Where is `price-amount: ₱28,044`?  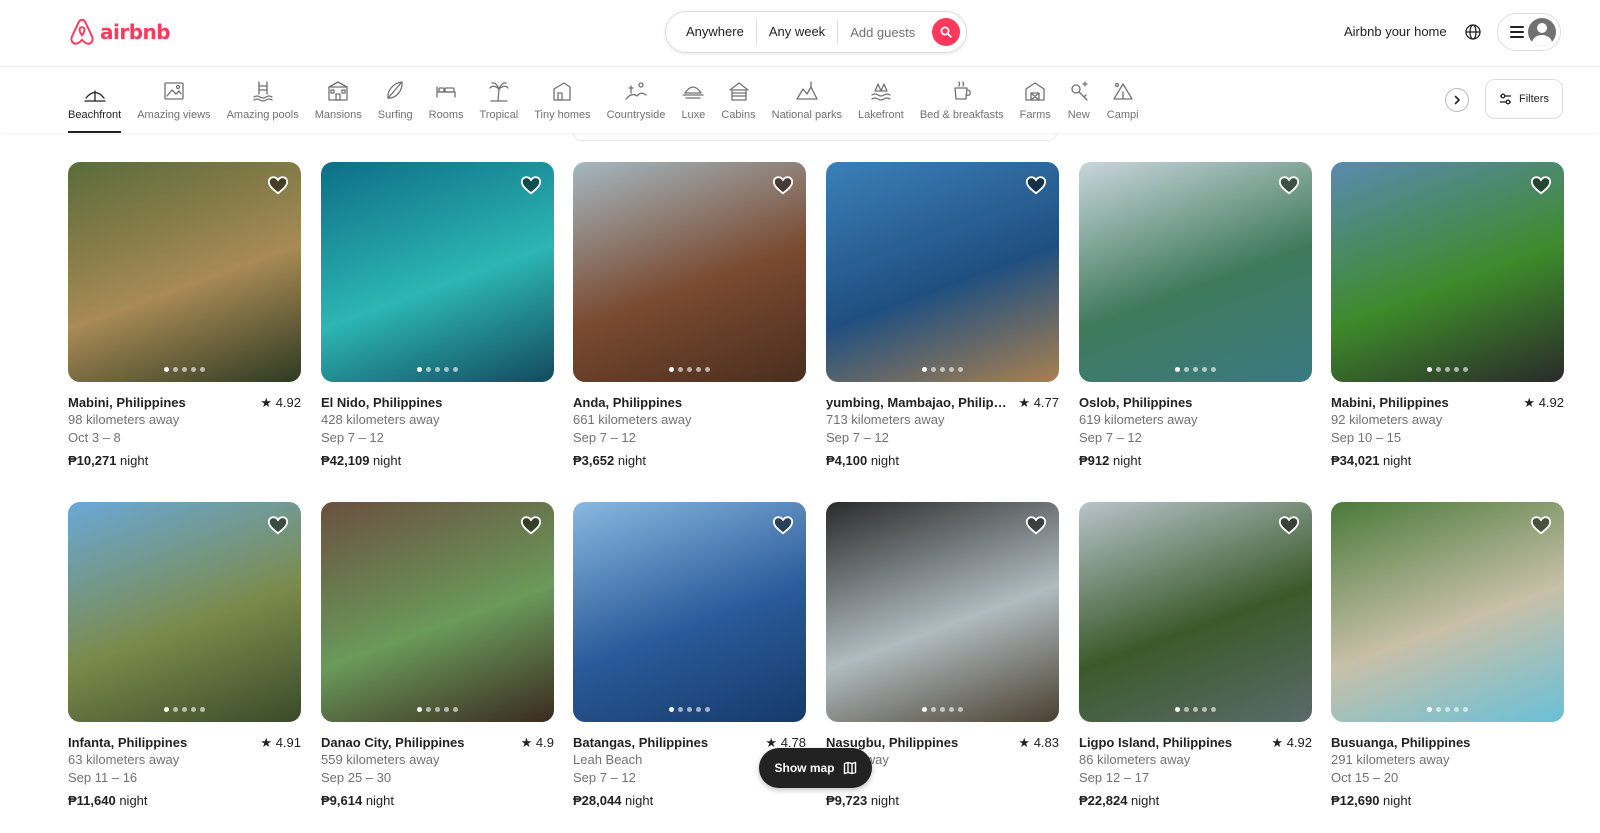
price-amount: ₱28,044 is located at coordinates (597, 800).